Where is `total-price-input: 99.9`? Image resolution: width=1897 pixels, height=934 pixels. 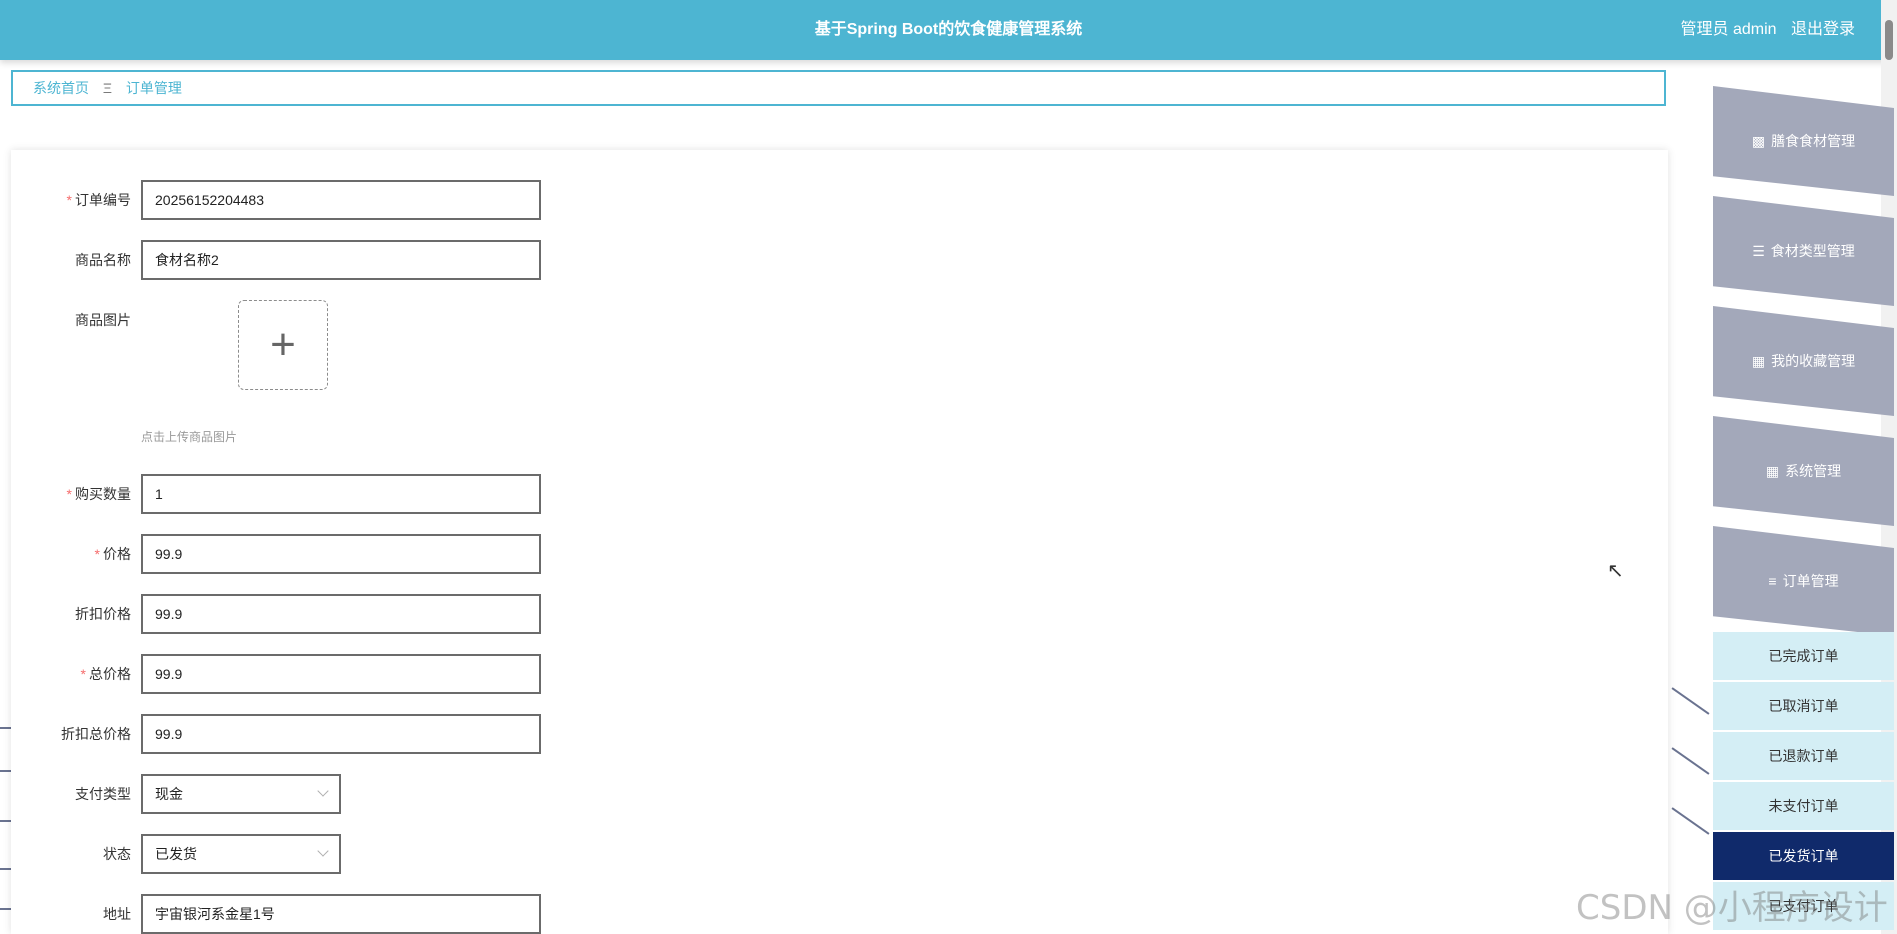
total-price-input: 99.9 is located at coordinates (341, 674).